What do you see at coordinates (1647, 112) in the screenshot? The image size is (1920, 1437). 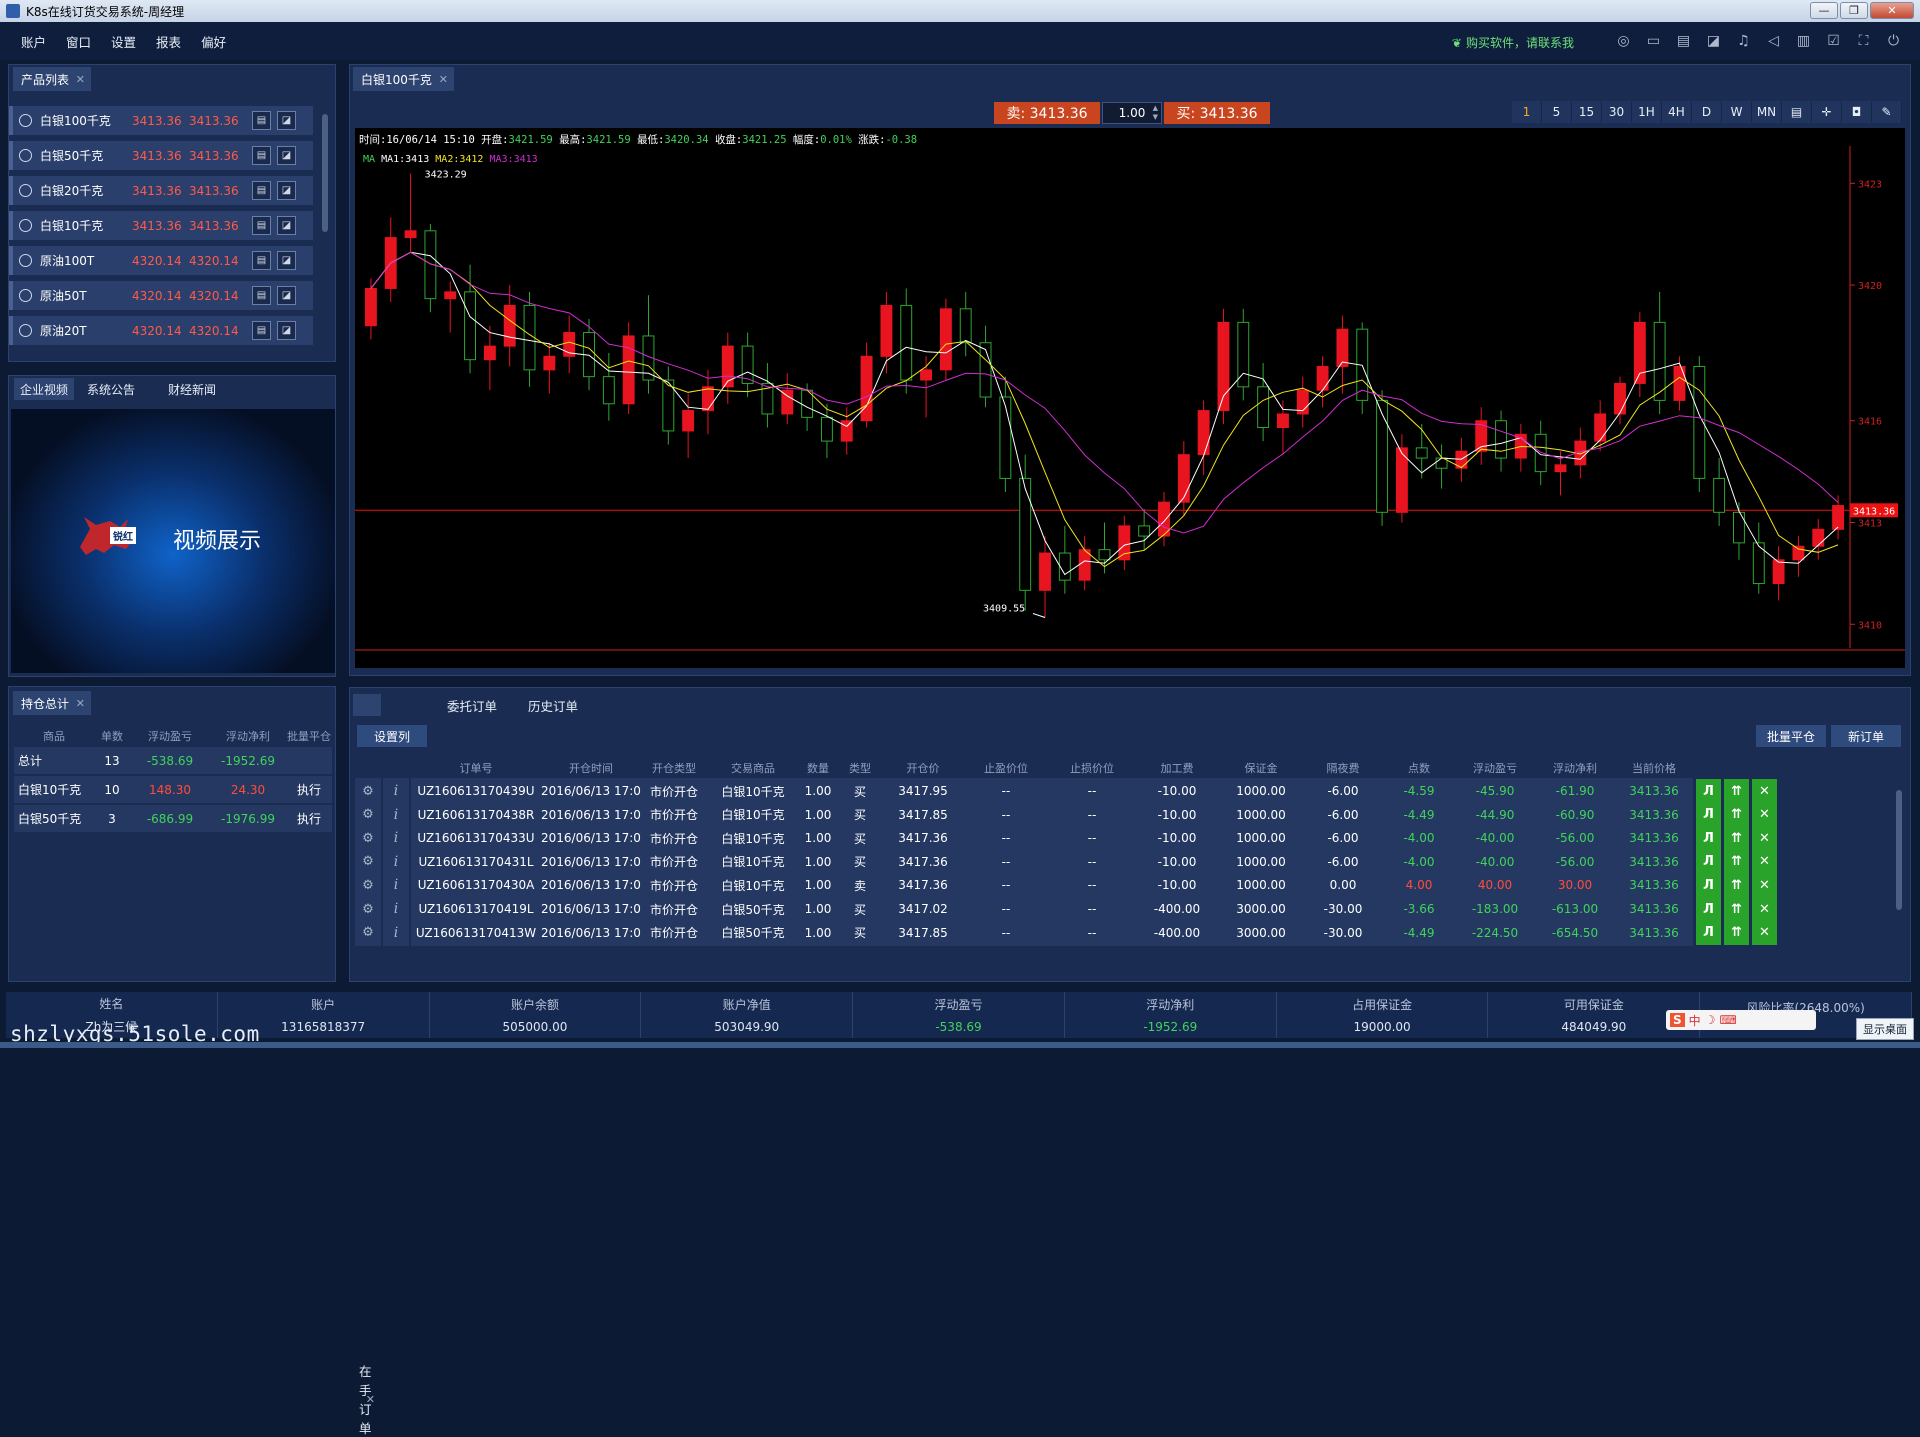 I see `period-1h: 1H` at bounding box center [1647, 112].